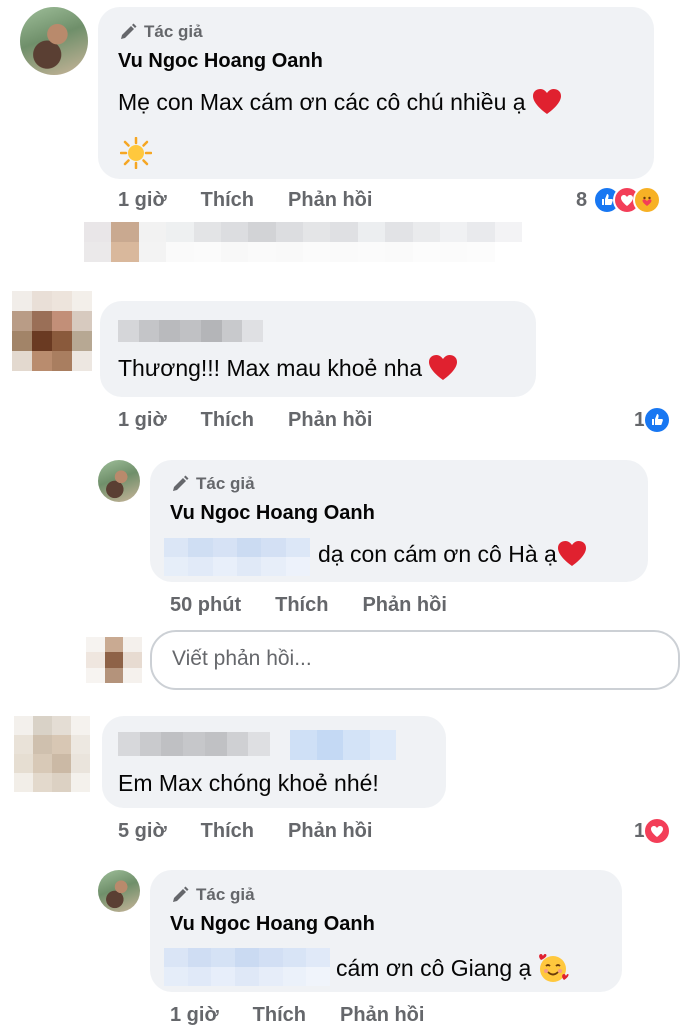  I want to click on reaction-count: 8, so click(582, 199).